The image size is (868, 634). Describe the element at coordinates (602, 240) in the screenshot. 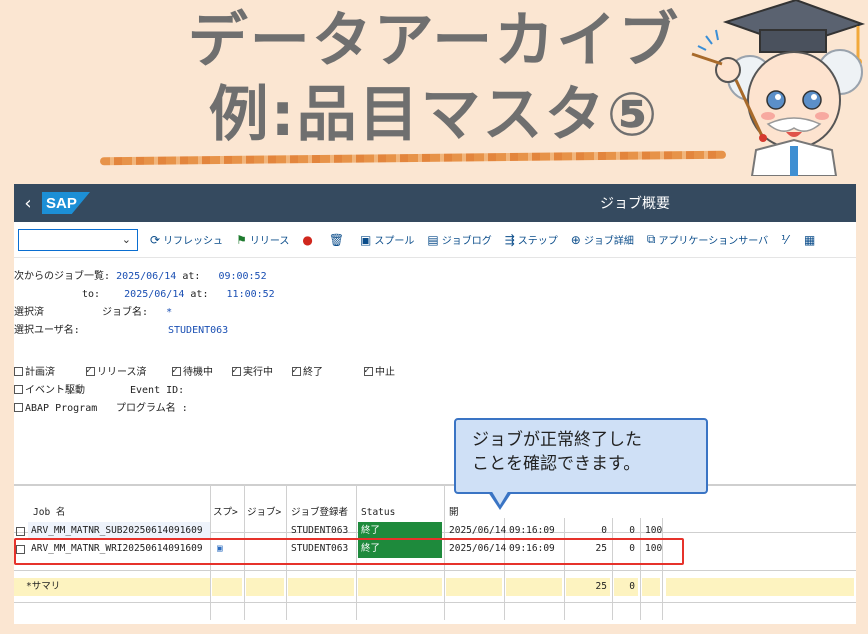

I see `job-details-button: ⊕ ジョブ詳細` at that location.